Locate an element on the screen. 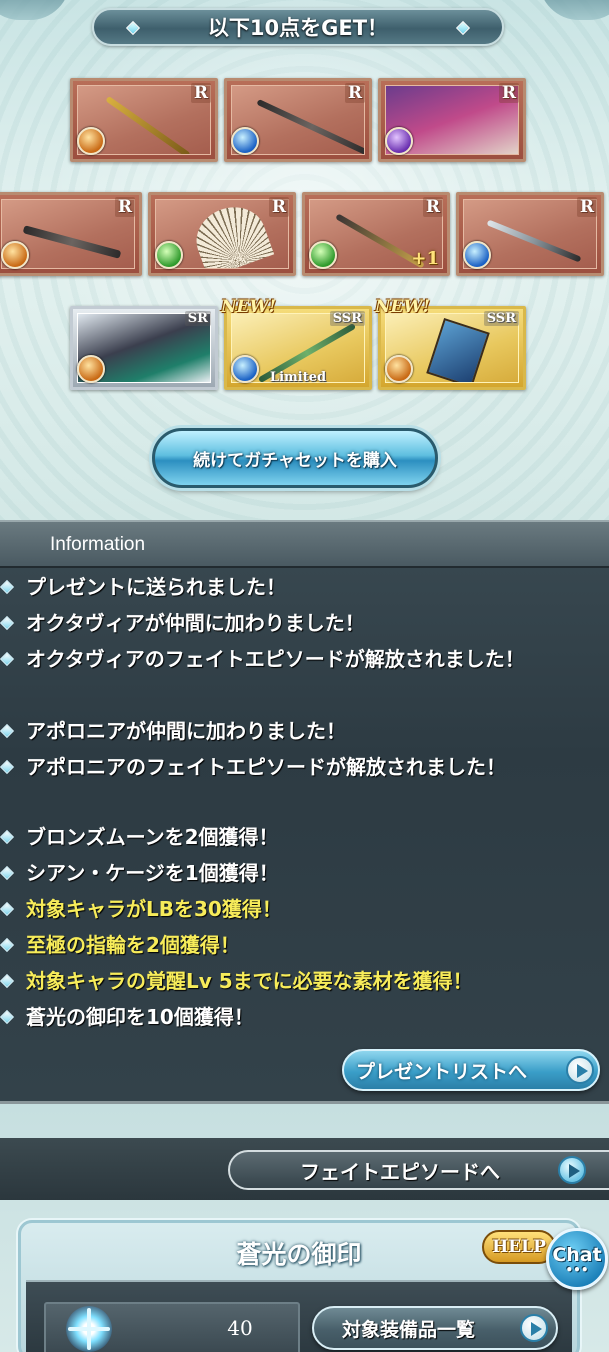  info-line: プレゼントに送られました！ is located at coordinates (306, 587).